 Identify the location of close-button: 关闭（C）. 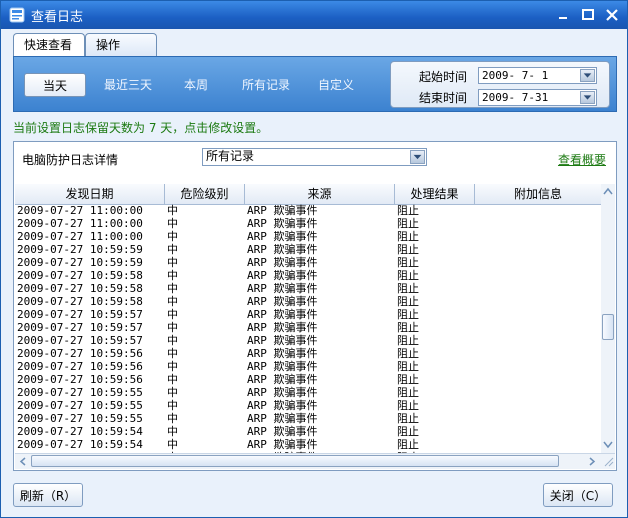
(578, 495).